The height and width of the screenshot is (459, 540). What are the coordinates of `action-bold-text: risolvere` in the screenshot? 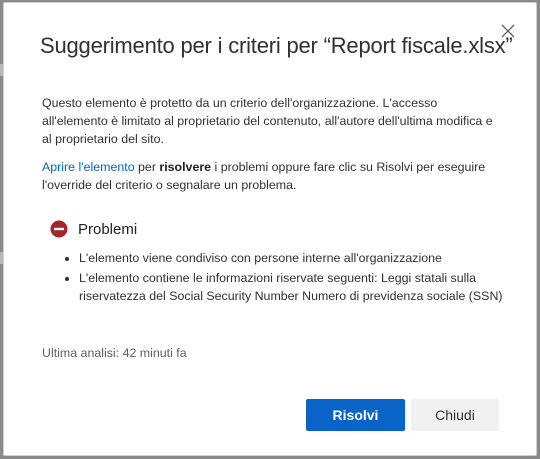 It's located at (185, 167).